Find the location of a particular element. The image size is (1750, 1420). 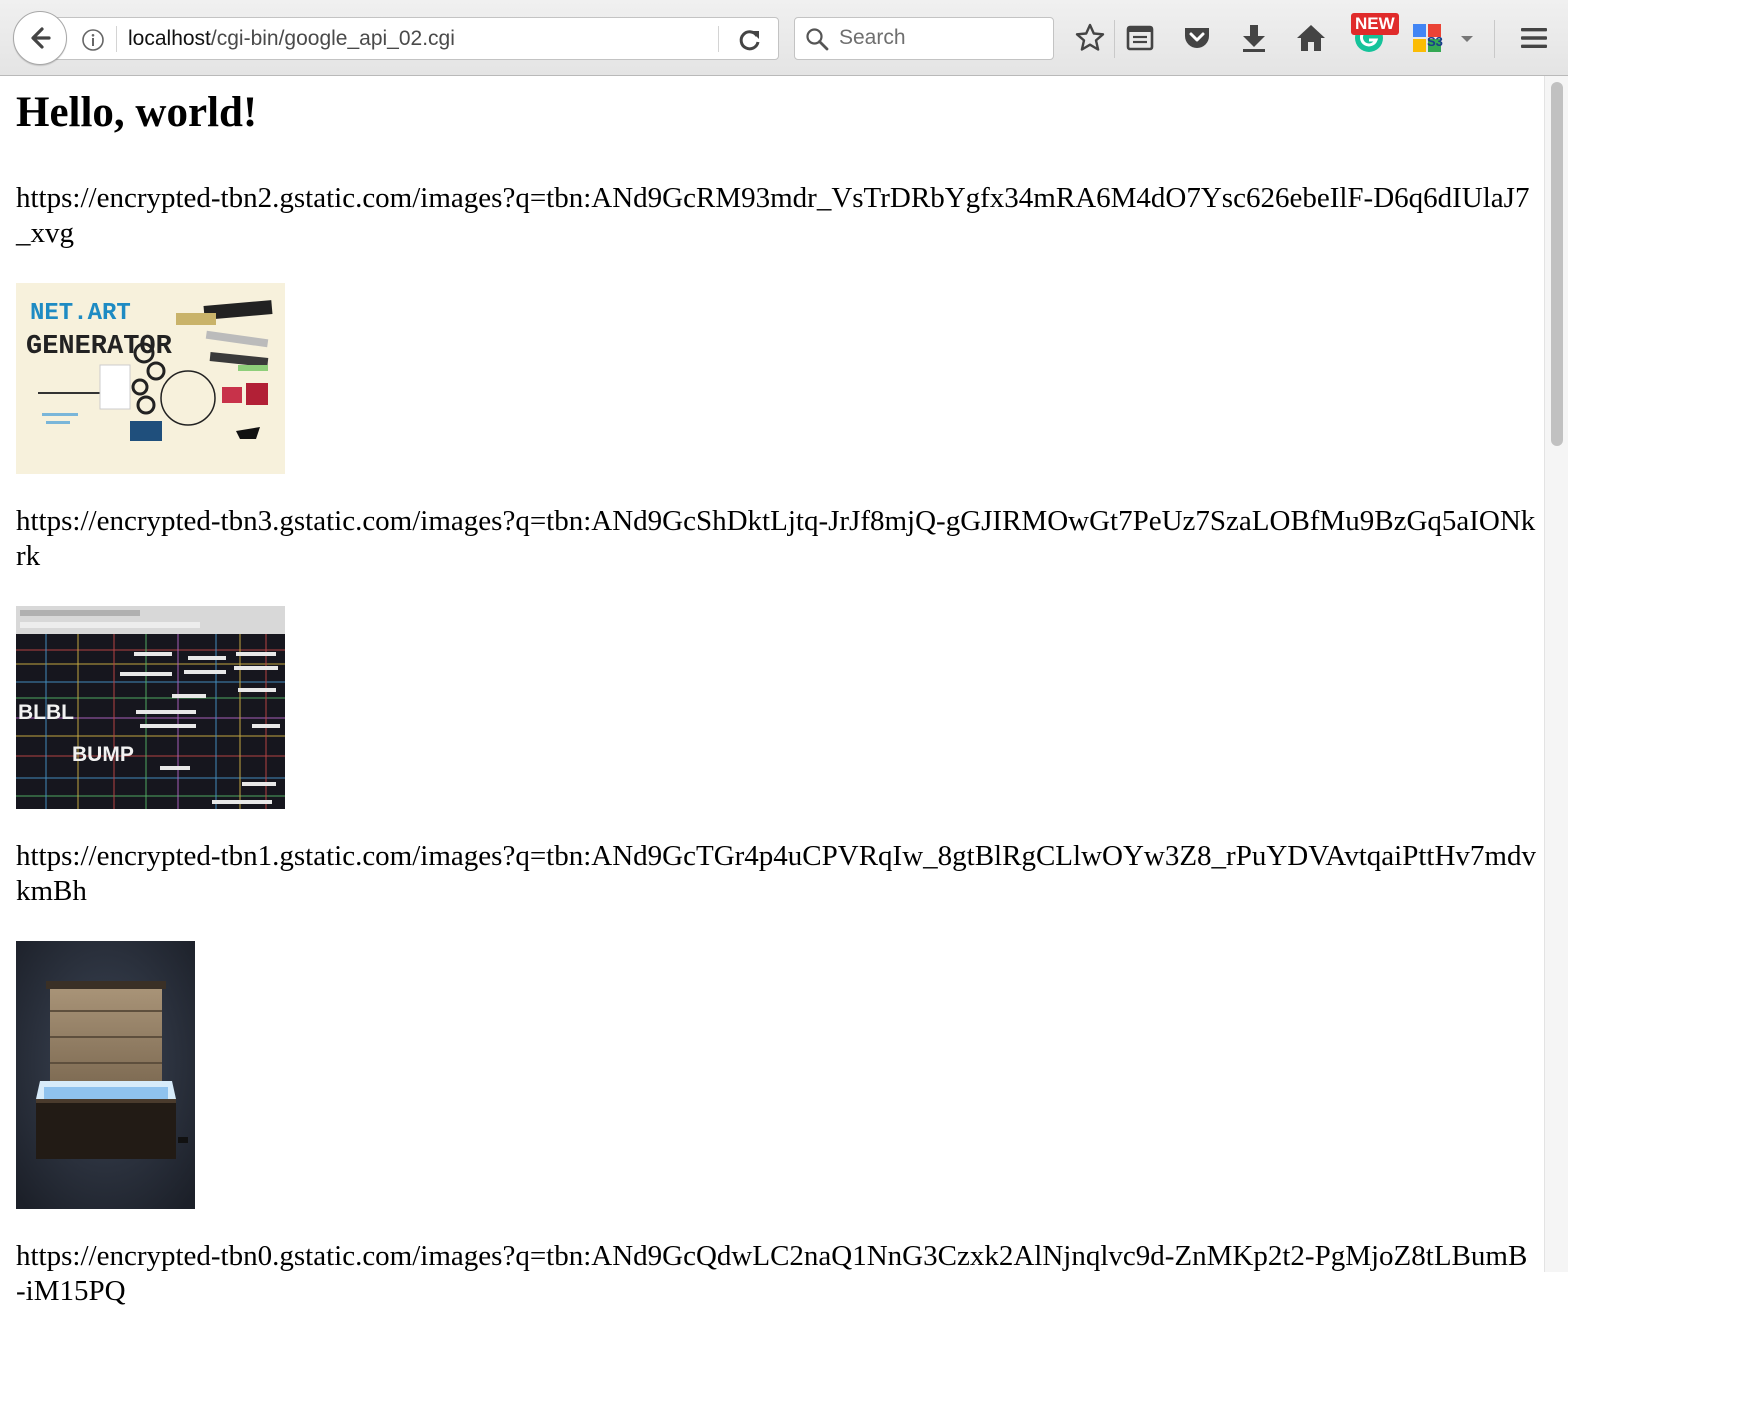

scrollbar-thumb is located at coordinates (1557, 264).